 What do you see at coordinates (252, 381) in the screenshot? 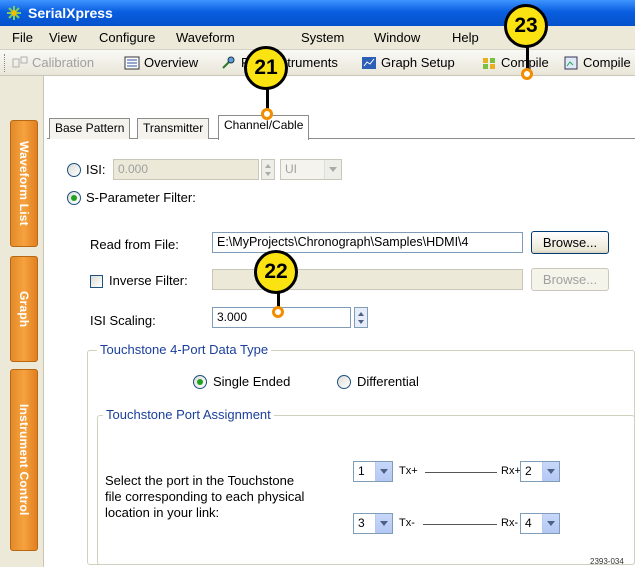
I see `single-ended-label: Single Ended` at bounding box center [252, 381].